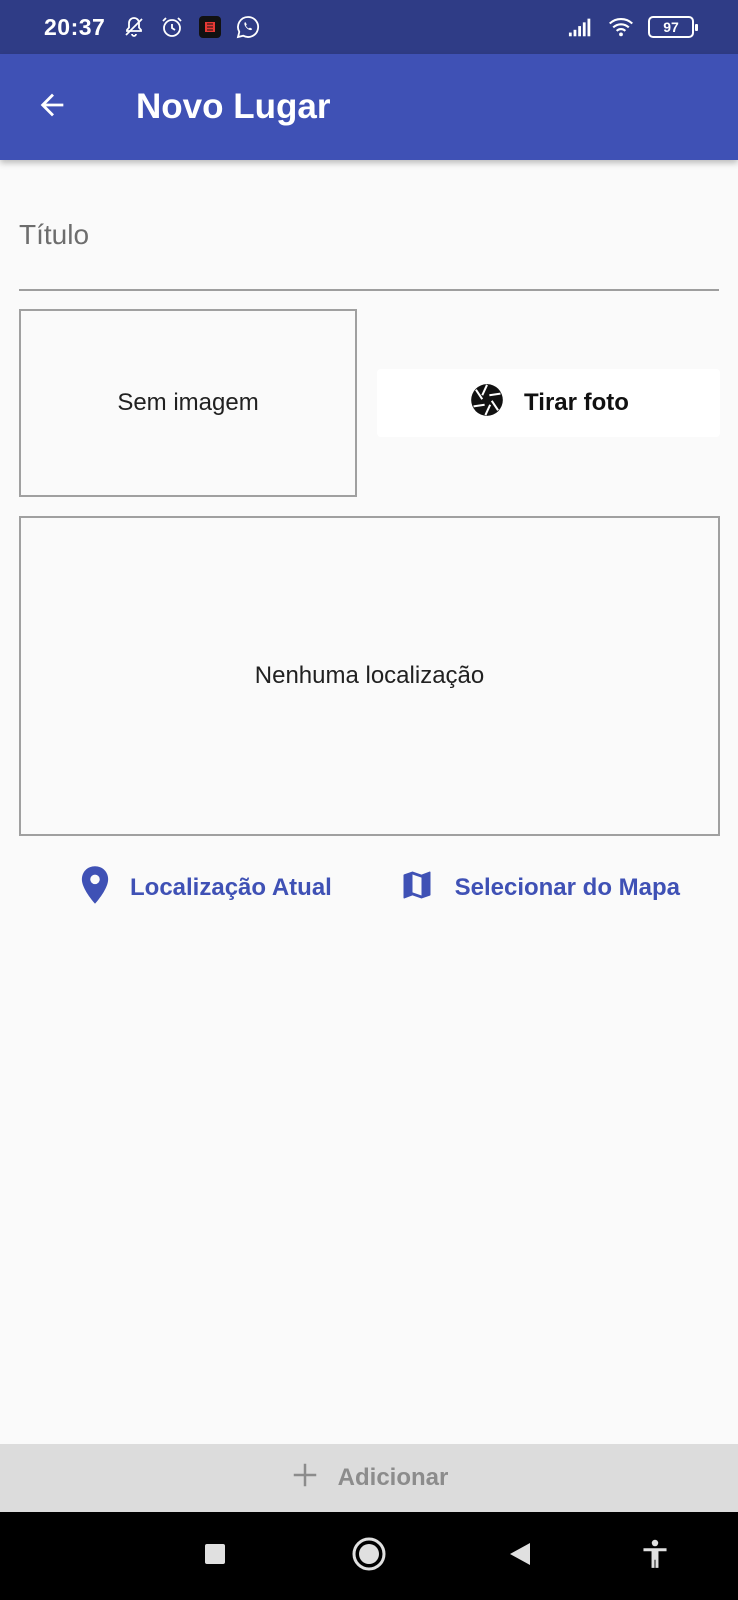  I want to click on accessibility-icon, so click(655, 1556).